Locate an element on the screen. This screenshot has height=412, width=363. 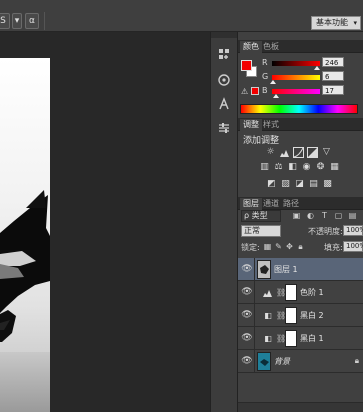
opacity-input: 100% is located at coordinates (353, 230).